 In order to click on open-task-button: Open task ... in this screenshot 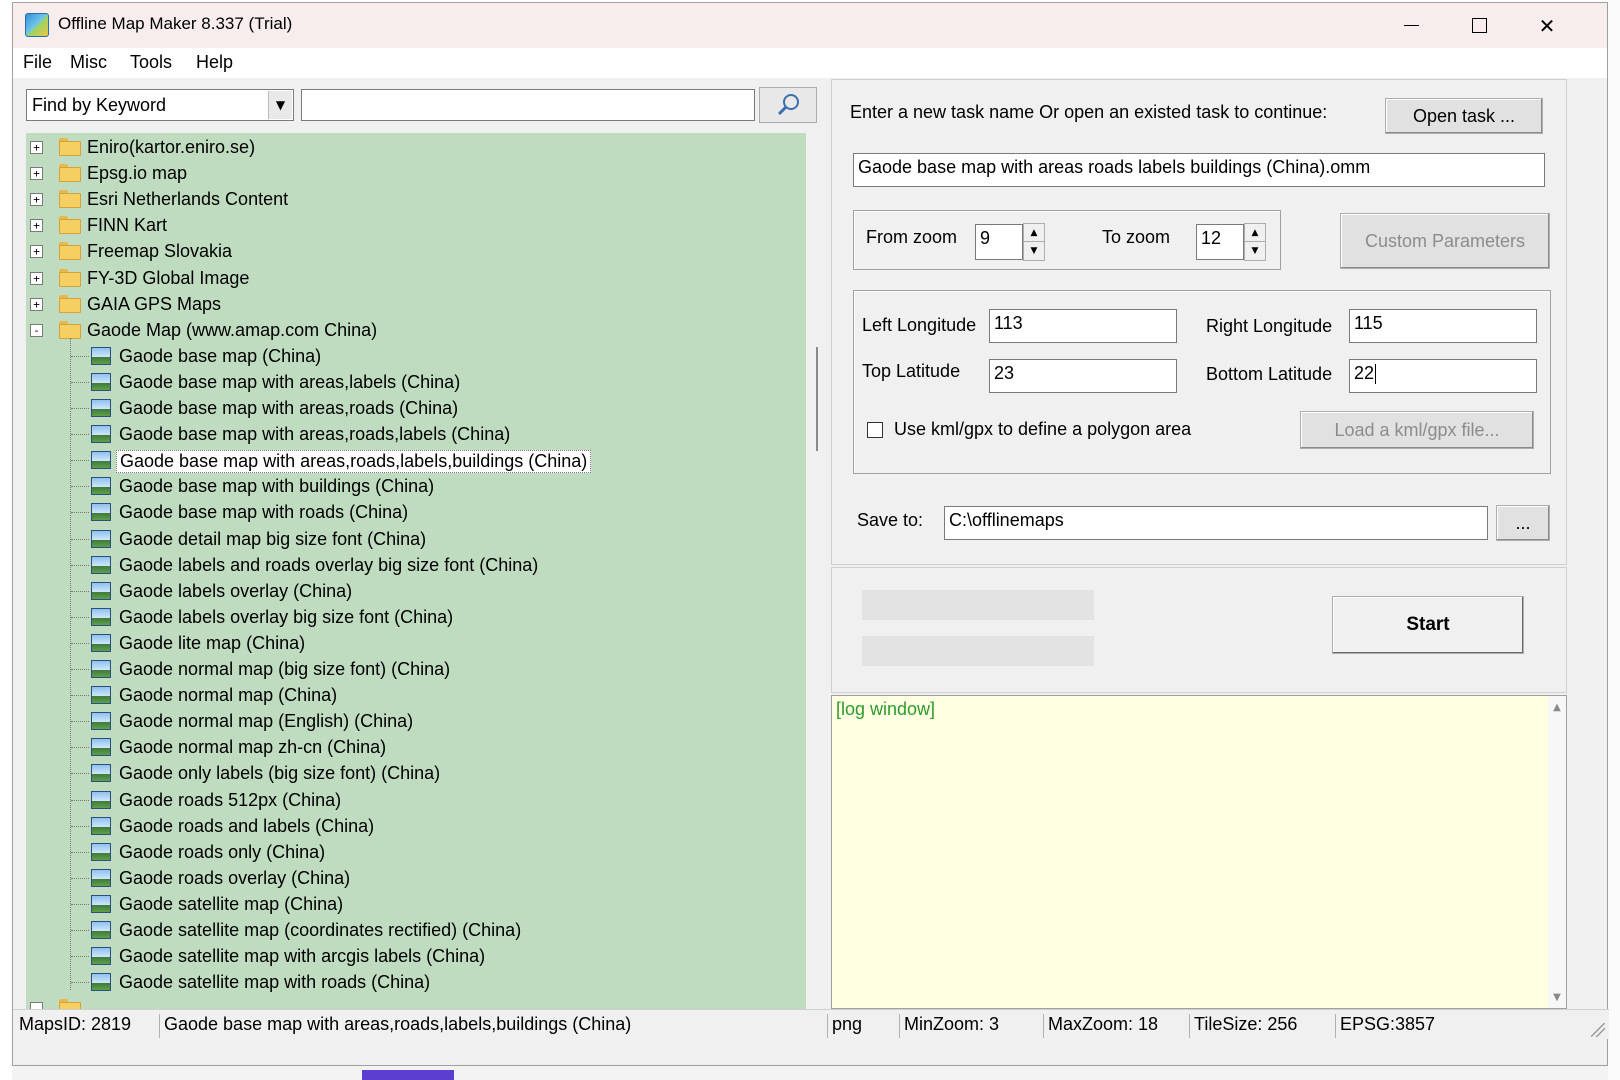, I will do `click(1464, 116)`.